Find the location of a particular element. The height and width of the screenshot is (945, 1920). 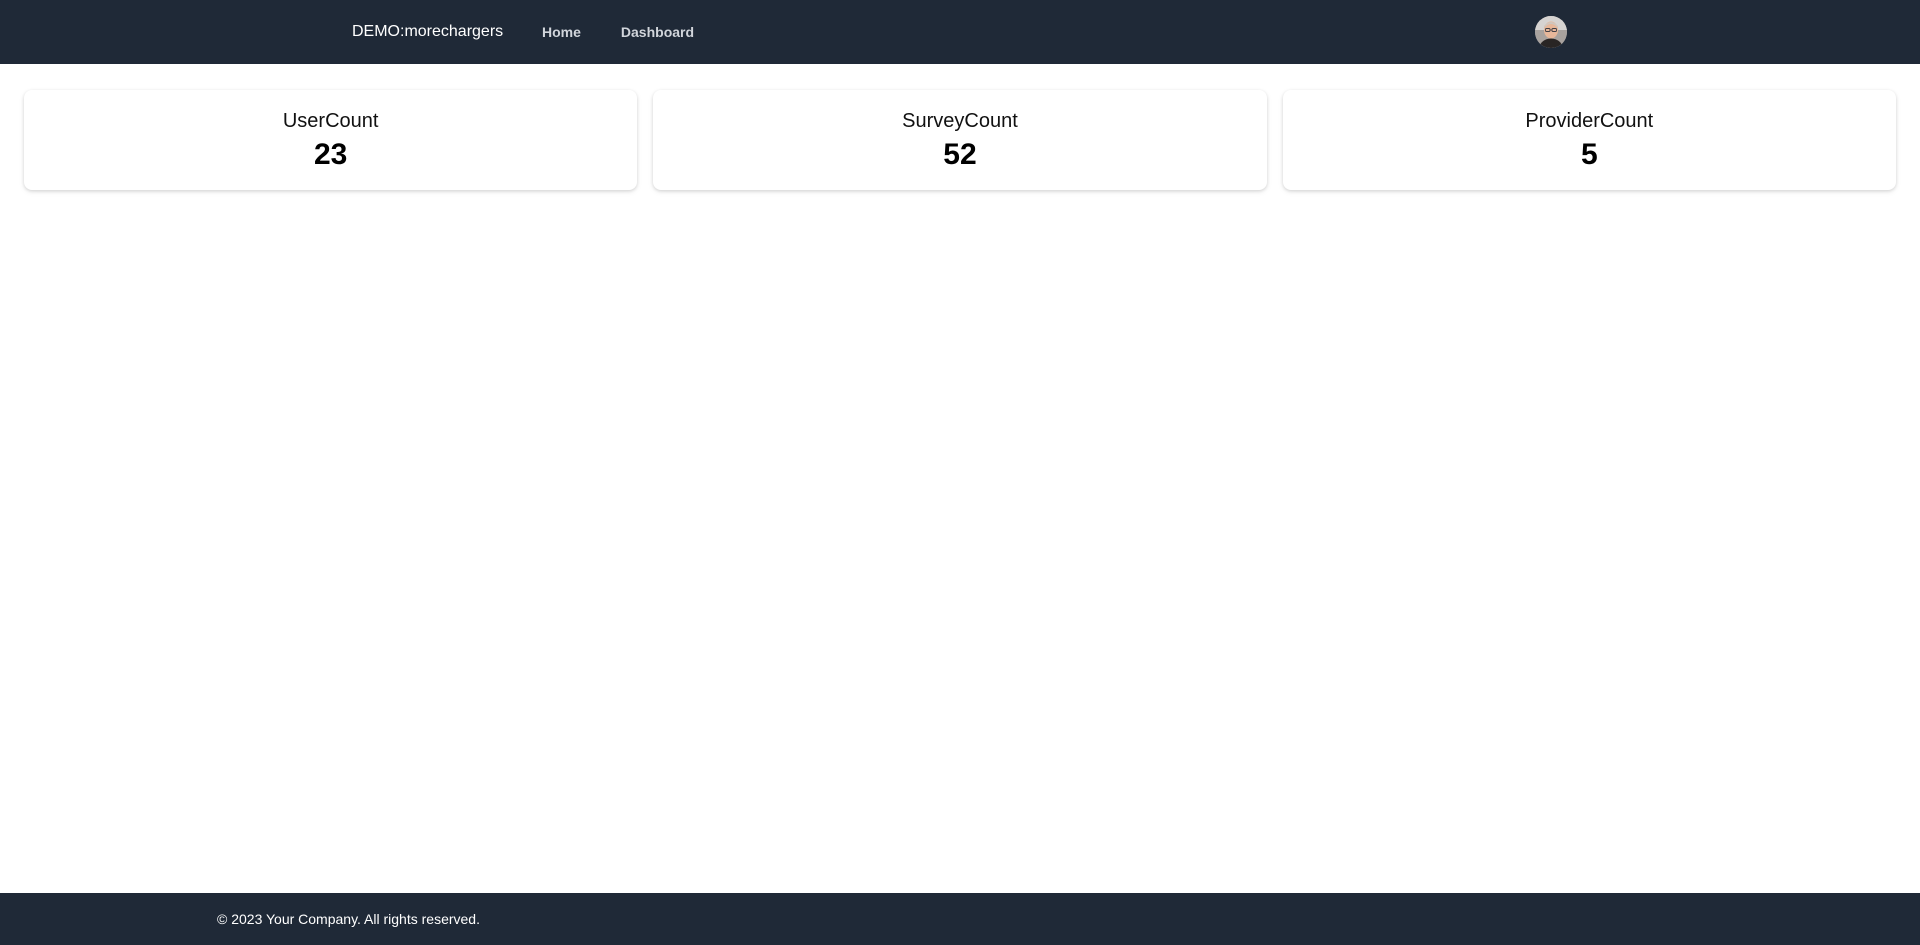

user-menu-button is located at coordinates (1551, 32).